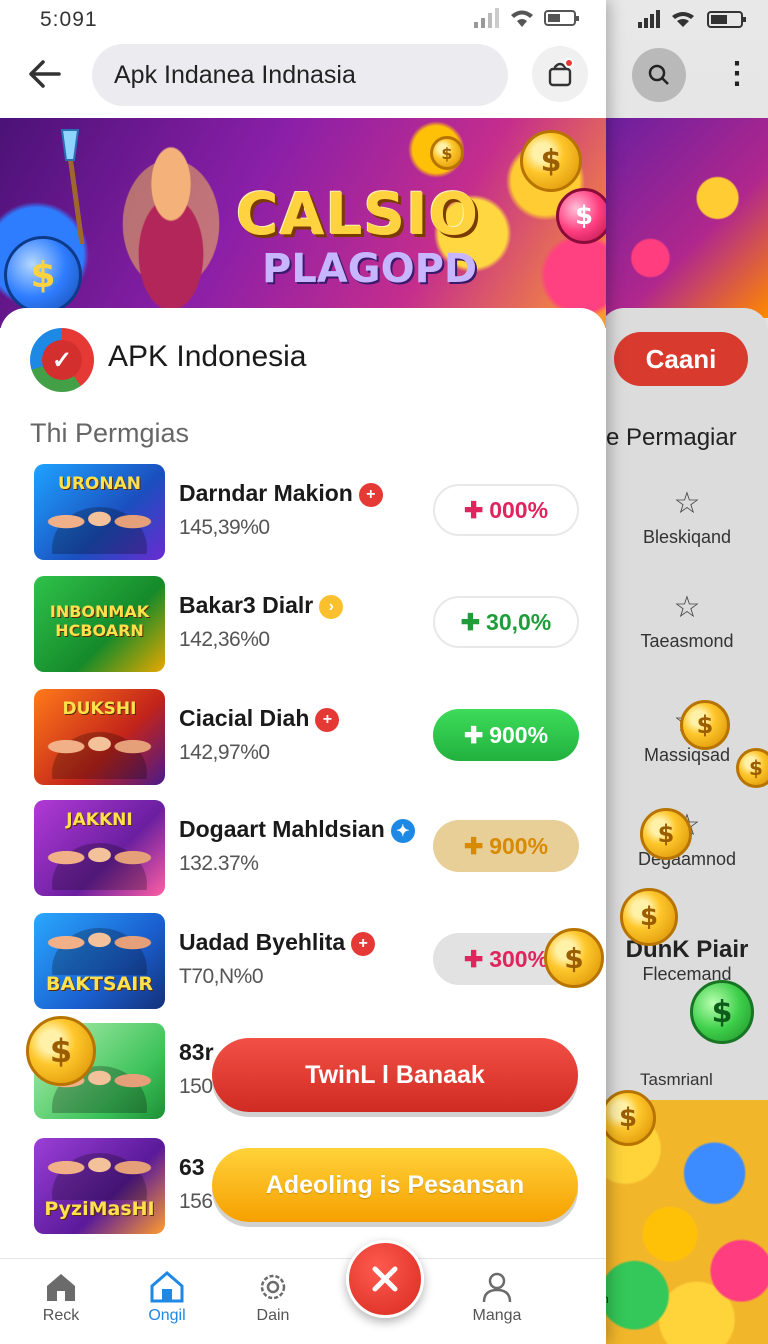 The width and height of the screenshot is (768, 1344). What do you see at coordinates (684, 218) in the screenshot?
I see `background-banner` at bounding box center [684, 218].